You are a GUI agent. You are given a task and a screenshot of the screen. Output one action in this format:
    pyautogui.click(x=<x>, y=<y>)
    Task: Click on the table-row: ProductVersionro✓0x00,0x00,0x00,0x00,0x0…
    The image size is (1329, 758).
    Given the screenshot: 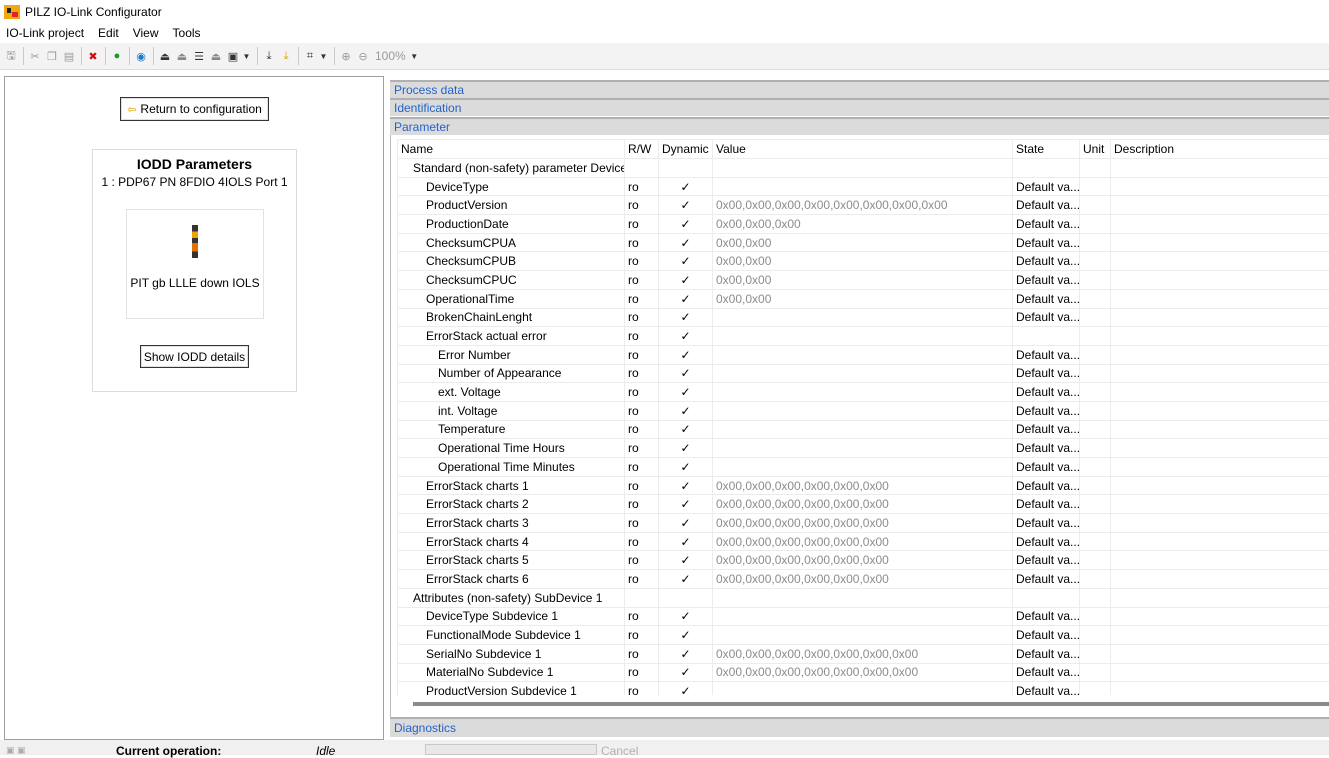 What is the action you would take?
    pyautogui.click(x=863, y=205)
    